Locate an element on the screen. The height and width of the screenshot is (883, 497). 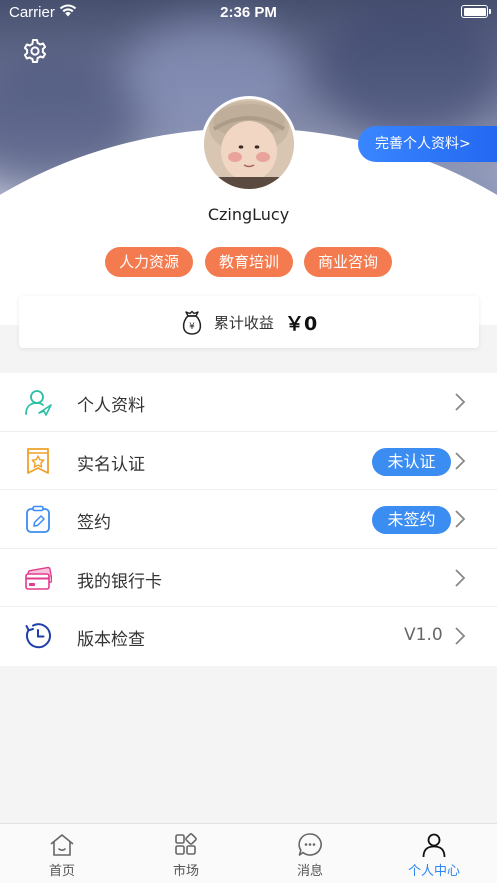
tab-market: 市场 is located at coordinates (186, 855).